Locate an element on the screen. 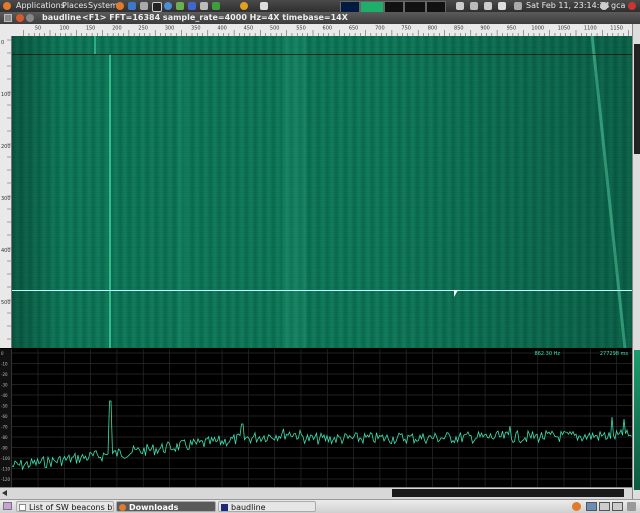  show-desktop-icon is located at coordinates (7, 506).